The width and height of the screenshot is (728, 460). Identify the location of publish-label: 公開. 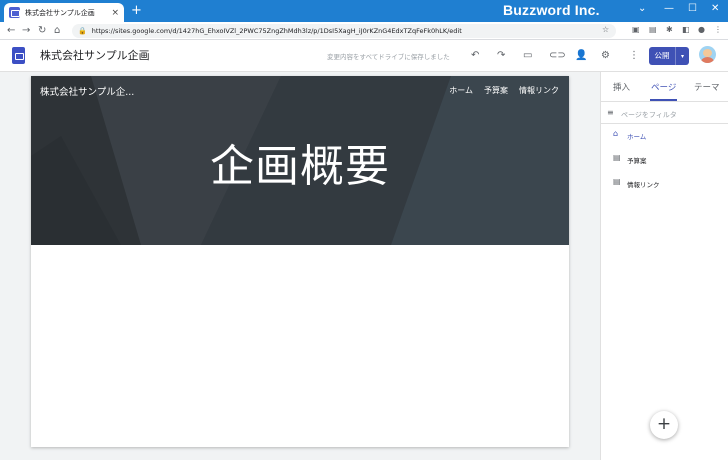
(662, 56).